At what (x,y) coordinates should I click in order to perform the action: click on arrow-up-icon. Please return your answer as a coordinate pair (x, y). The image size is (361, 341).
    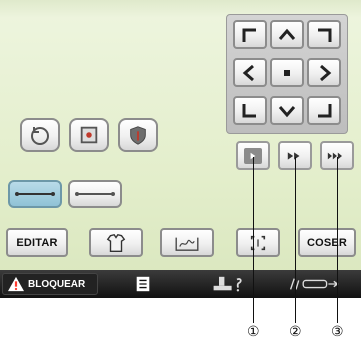
    Looking at the image, I should click on (287, 34).